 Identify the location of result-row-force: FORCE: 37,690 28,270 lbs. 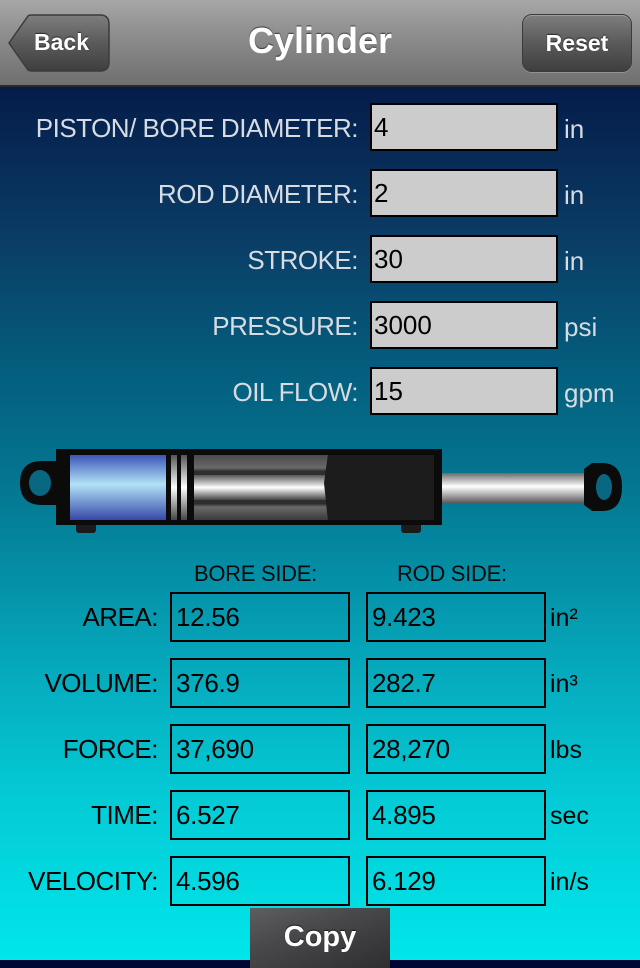
(320, 749).